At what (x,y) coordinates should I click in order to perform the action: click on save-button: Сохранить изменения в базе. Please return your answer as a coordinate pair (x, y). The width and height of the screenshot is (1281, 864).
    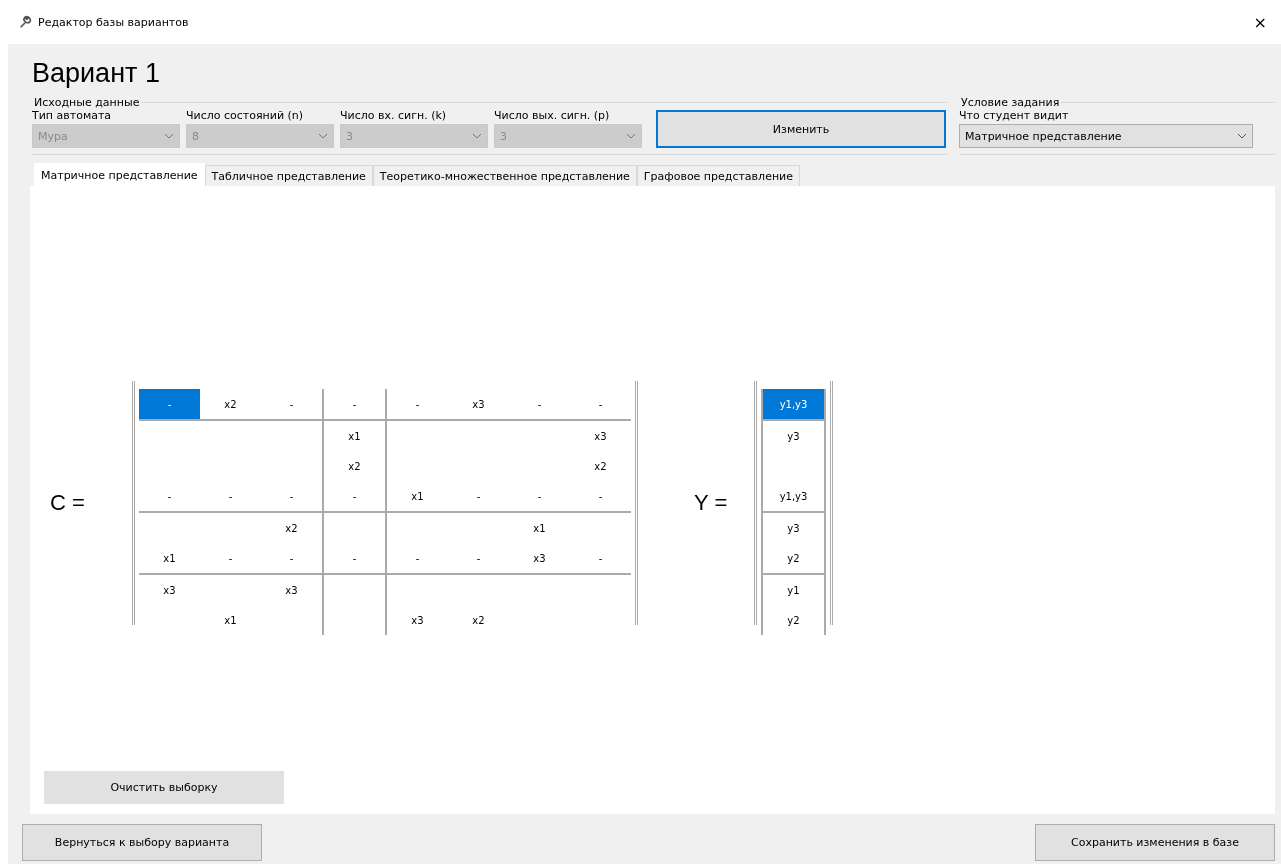
    Looking at the image, I should click on (1155, 842).